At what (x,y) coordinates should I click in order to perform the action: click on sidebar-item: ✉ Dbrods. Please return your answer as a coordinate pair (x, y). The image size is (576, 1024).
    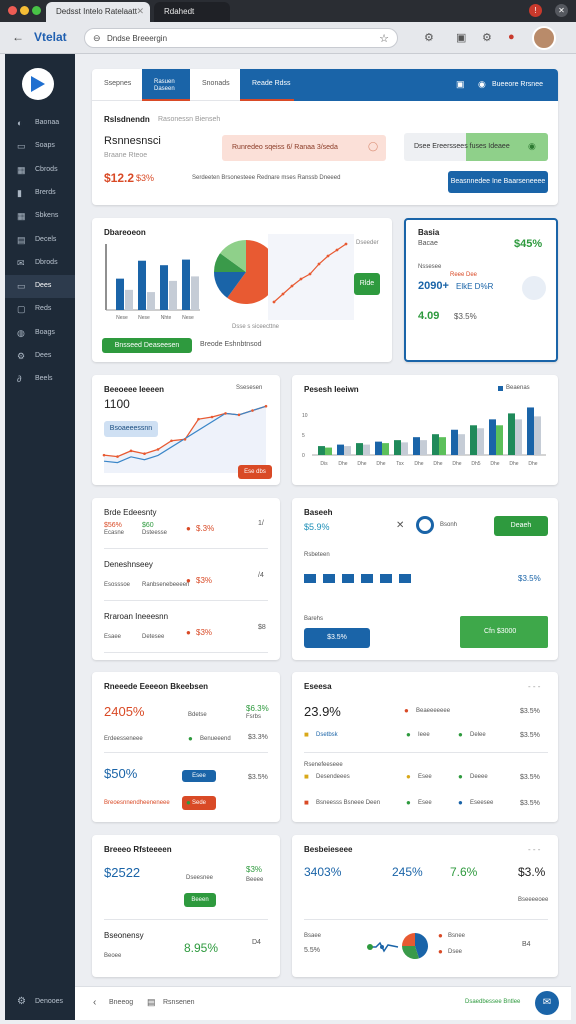
    Looking at the image, I should click on (40, 263).